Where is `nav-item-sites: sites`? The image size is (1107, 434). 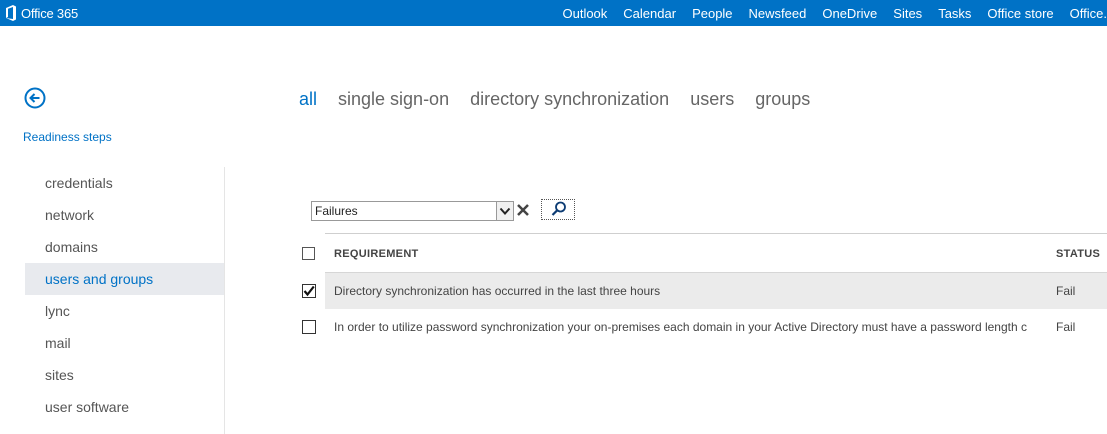
nav-item-sites: sites is located at coordinates (125, 375).